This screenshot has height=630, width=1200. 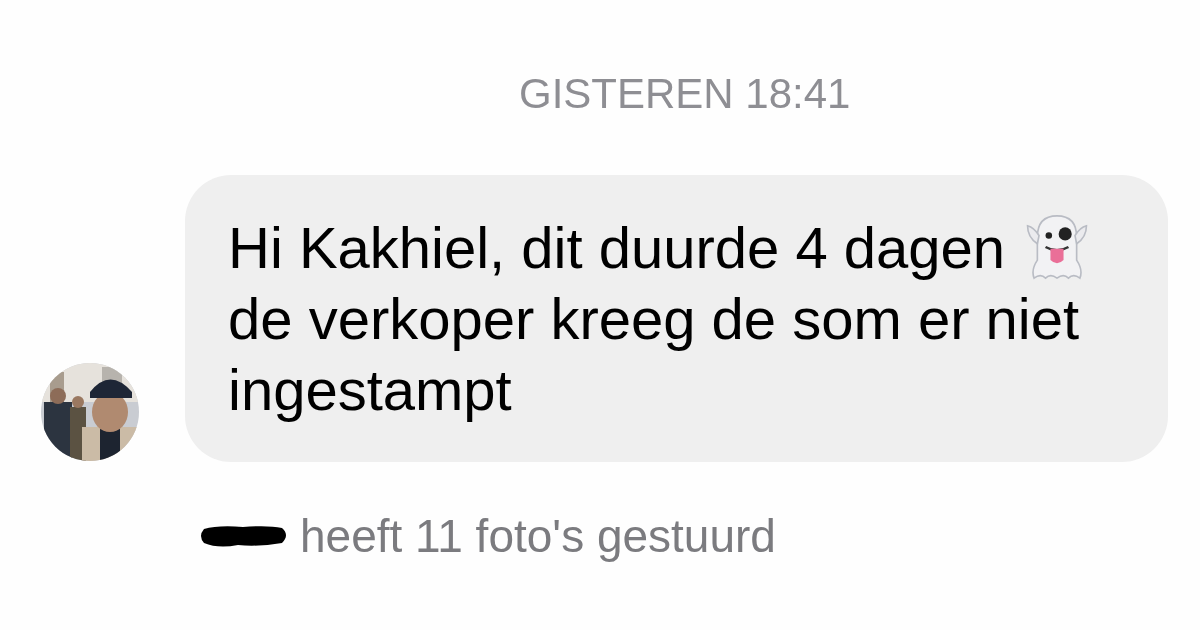 I want to click on message-text: Hi Kakhiel, dit duurde 4 dagen, so click(x=617, y=247).